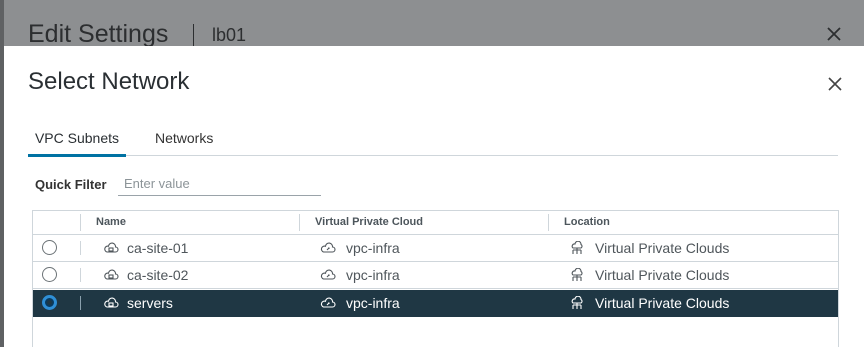 The height and width of the screenshot is (347, 864). I want to click on row-radio-selected, so click(49, 302).